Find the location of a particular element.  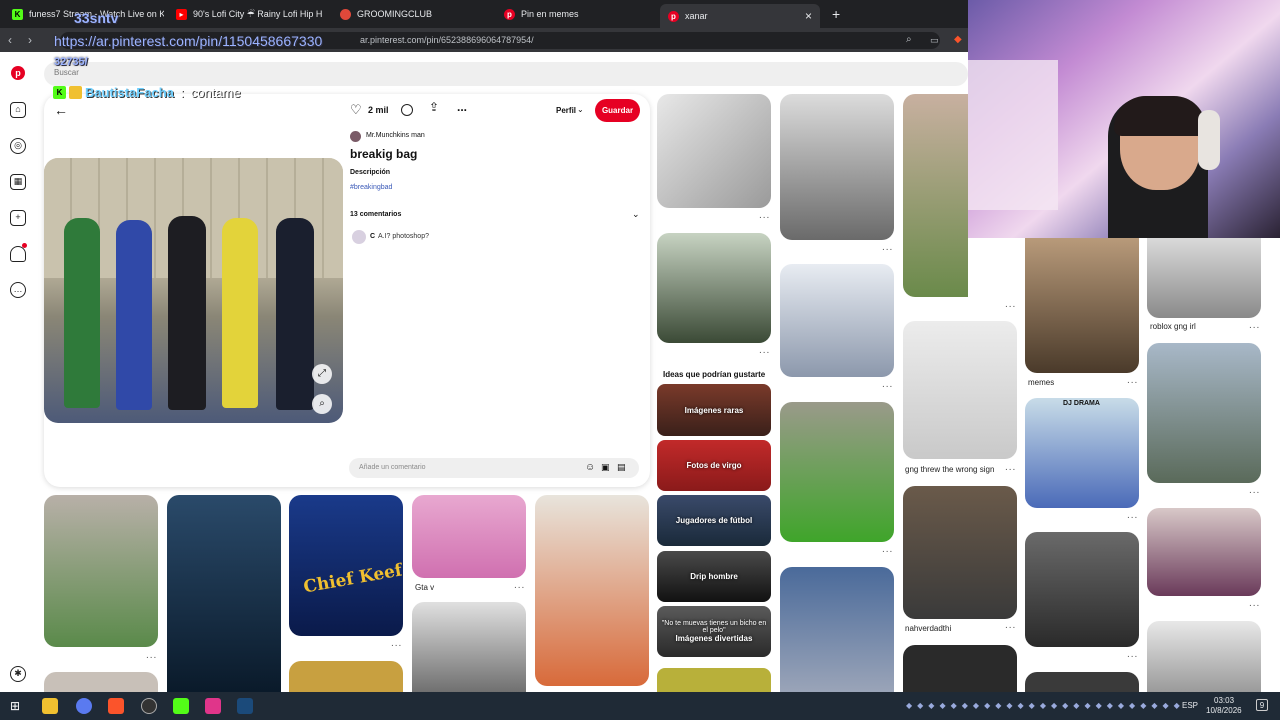

file-explorer-icon is located at coordinates (50, 706).